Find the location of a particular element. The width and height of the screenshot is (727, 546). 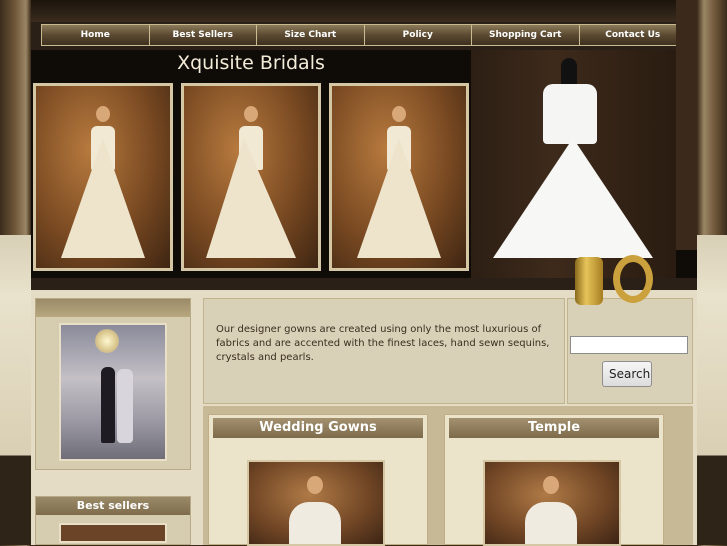

best-seller-thumbnail is located at coordinates (113, 533).